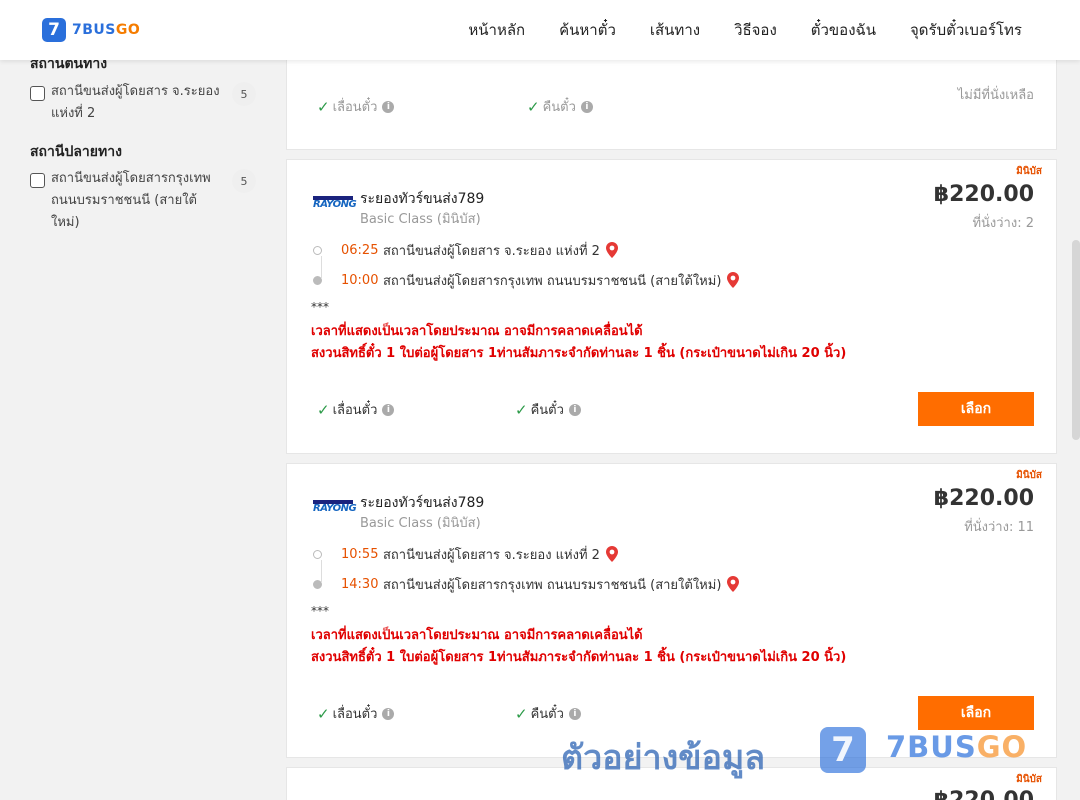 The height and width of the screenshot is (800, 1080). What do you see at coordinates (663, 758) in the screenshot?
I see `sample-data-watermark: ตัวอย่างข้อมูล` at bounding box center [663, 758].